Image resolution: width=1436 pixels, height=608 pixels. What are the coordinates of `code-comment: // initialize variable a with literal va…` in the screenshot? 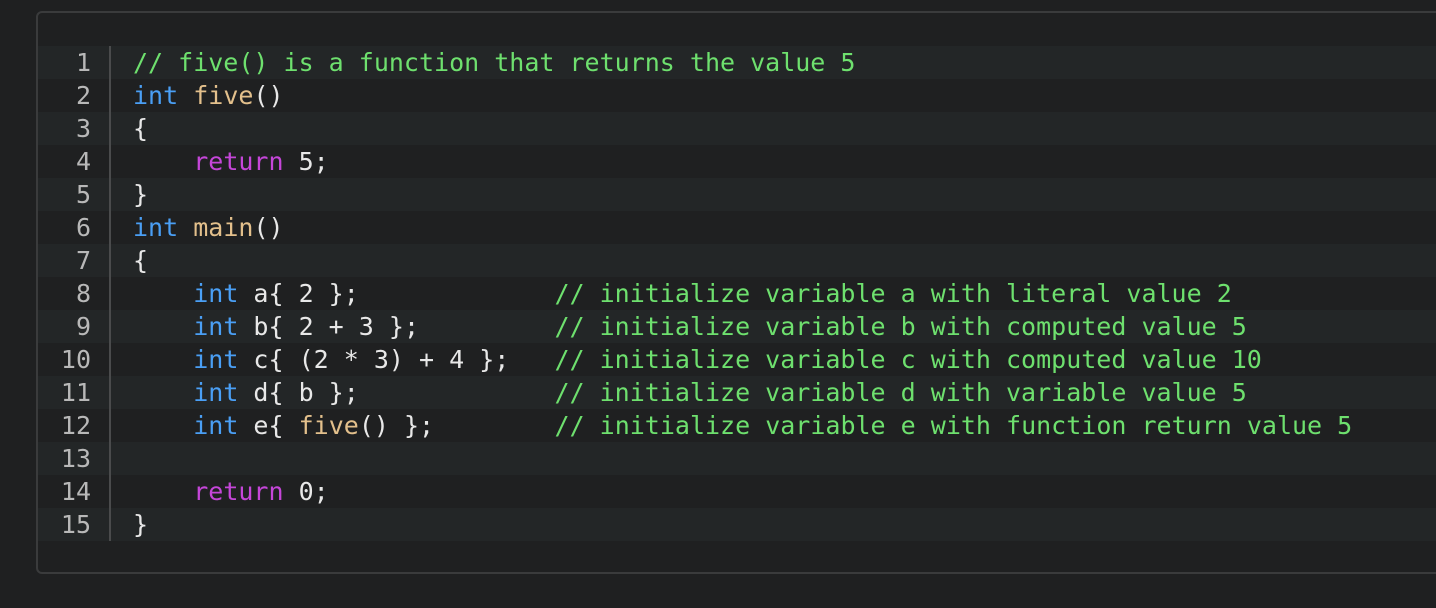 It's located at (893, 293).